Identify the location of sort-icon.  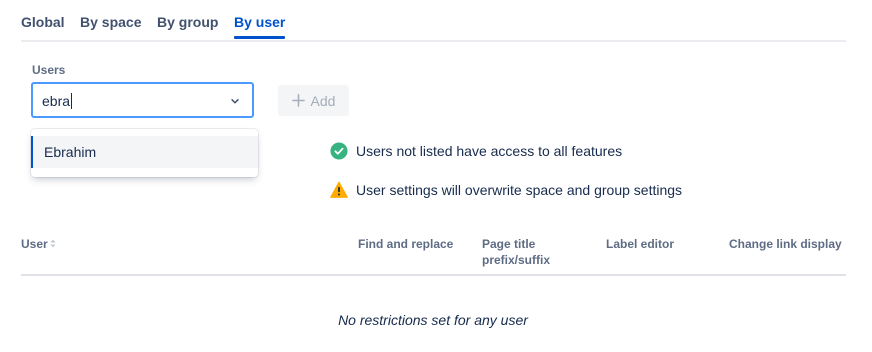
(53, 243).